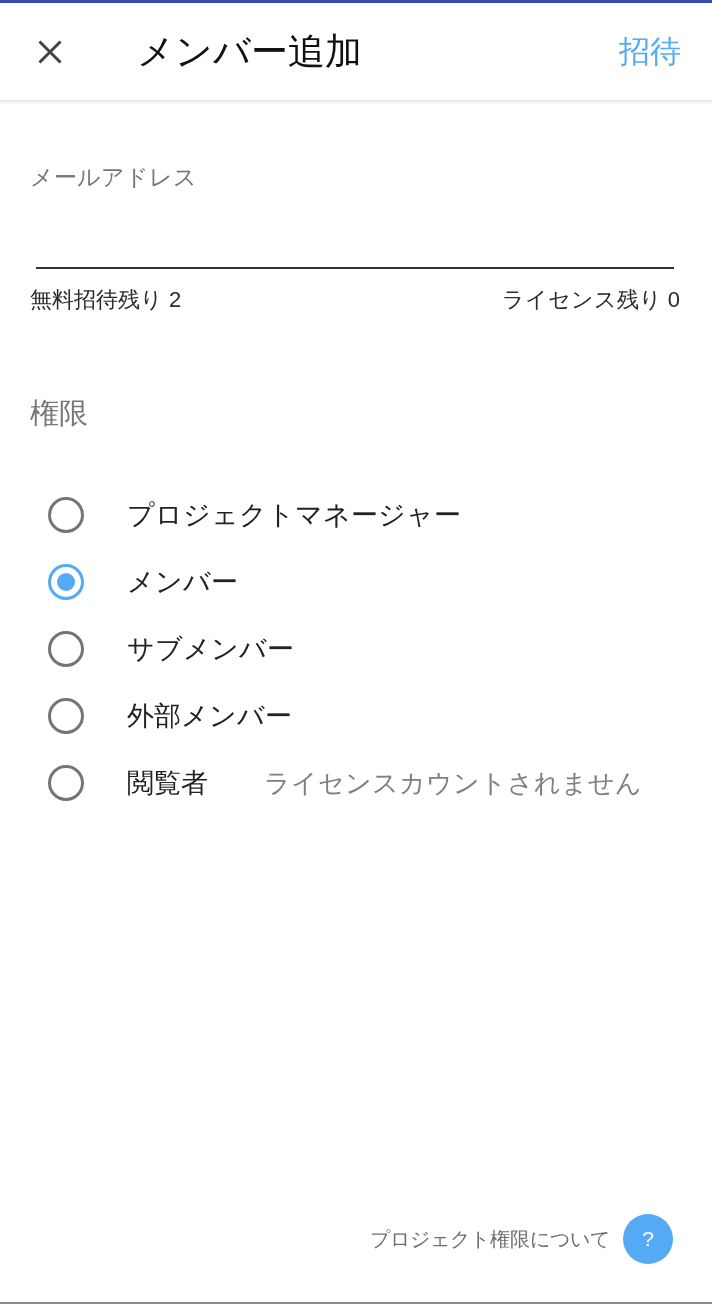 The height and width of the screenshot is (1304, 712). I want to click on role-option-label: 外部メンバー, so click(209, 715).